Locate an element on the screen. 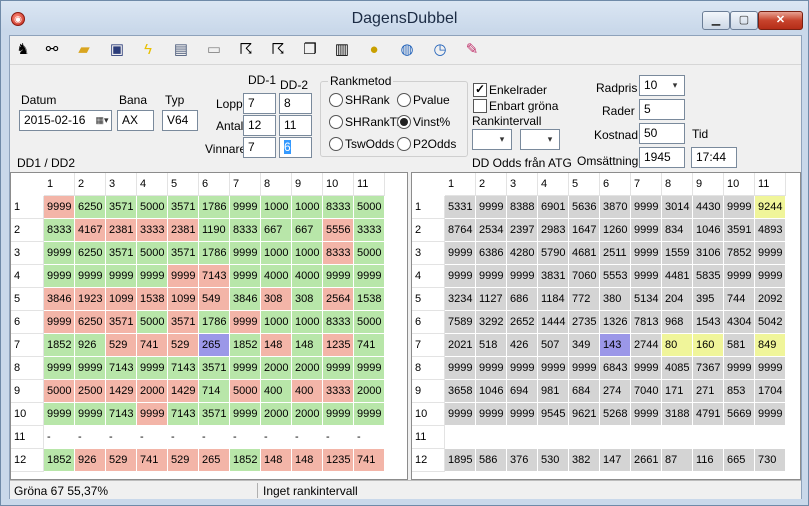 Image resolution: width=809 pixels, height=506 pixels. row-header: 11 is located at coordinates (27, 437).